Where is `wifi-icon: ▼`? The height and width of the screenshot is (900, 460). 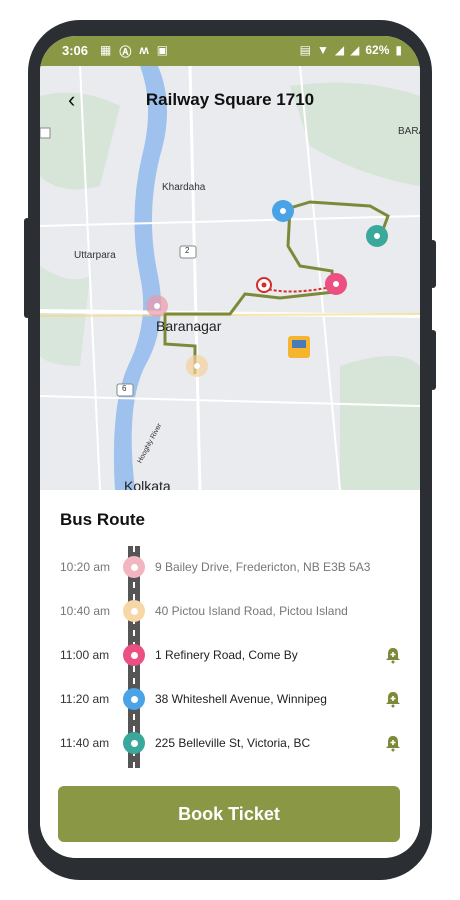 wifi-icon: ▼ is located at coordinates (323, 50).